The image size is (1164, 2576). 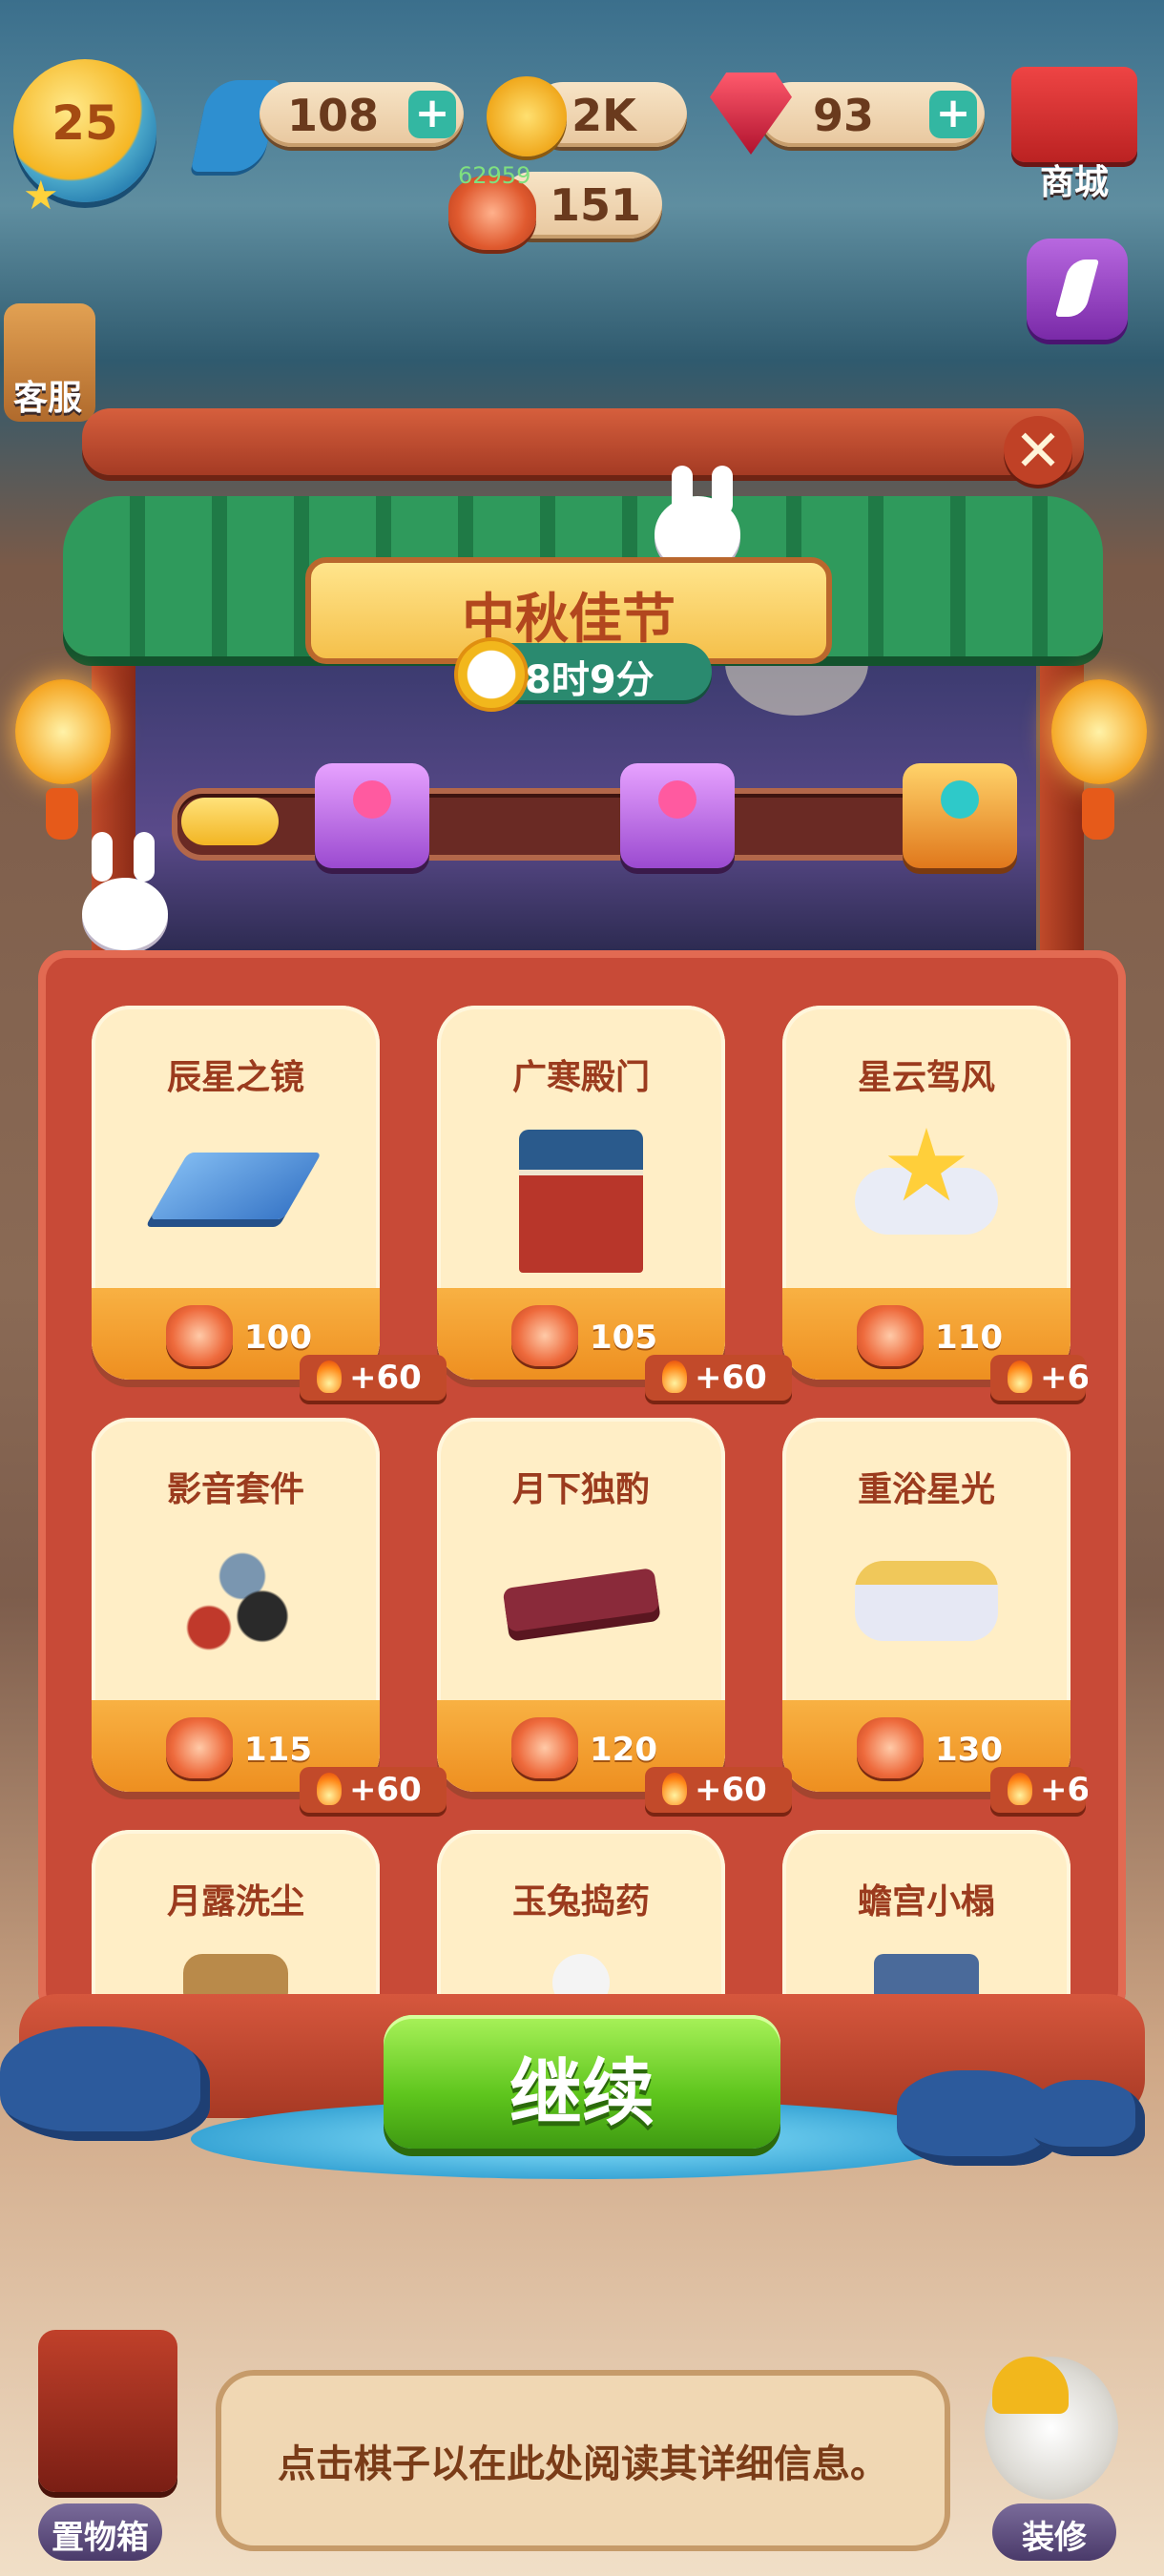 I want to click on item-card: 月下独酌 120, so click(x=581, y=1605).